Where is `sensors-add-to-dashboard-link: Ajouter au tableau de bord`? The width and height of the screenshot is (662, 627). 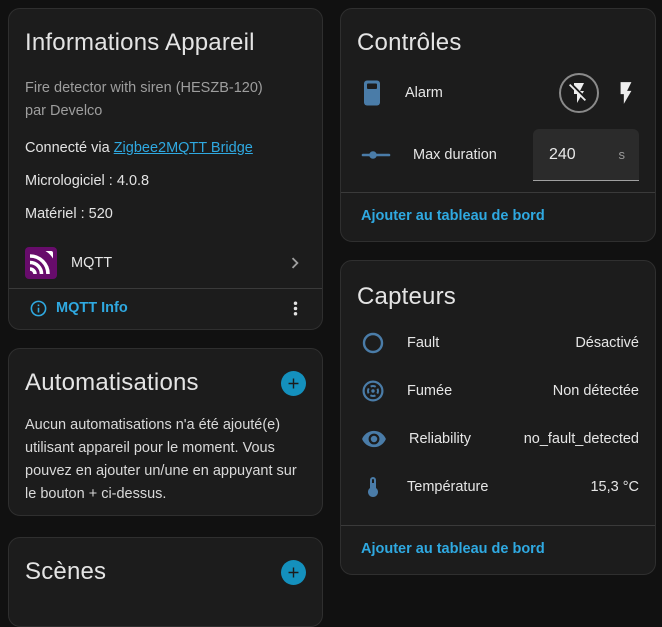 sensors-add-to-dashboard-link: Ajouter au tableau de bord is located at coordinates (453, 549).